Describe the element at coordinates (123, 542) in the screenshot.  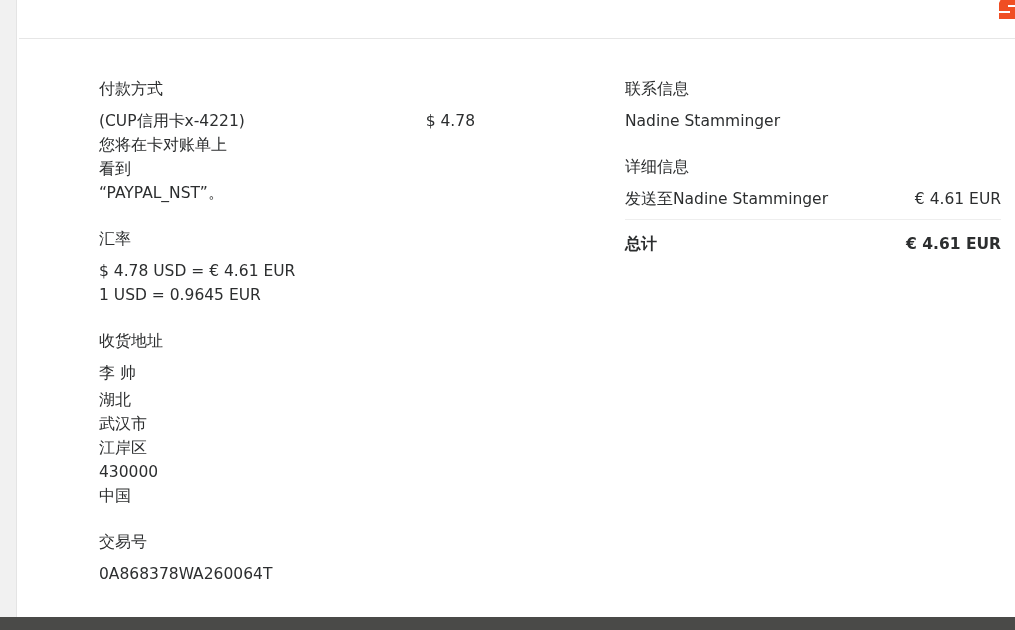
I see `section-title: 交易号` at that location.